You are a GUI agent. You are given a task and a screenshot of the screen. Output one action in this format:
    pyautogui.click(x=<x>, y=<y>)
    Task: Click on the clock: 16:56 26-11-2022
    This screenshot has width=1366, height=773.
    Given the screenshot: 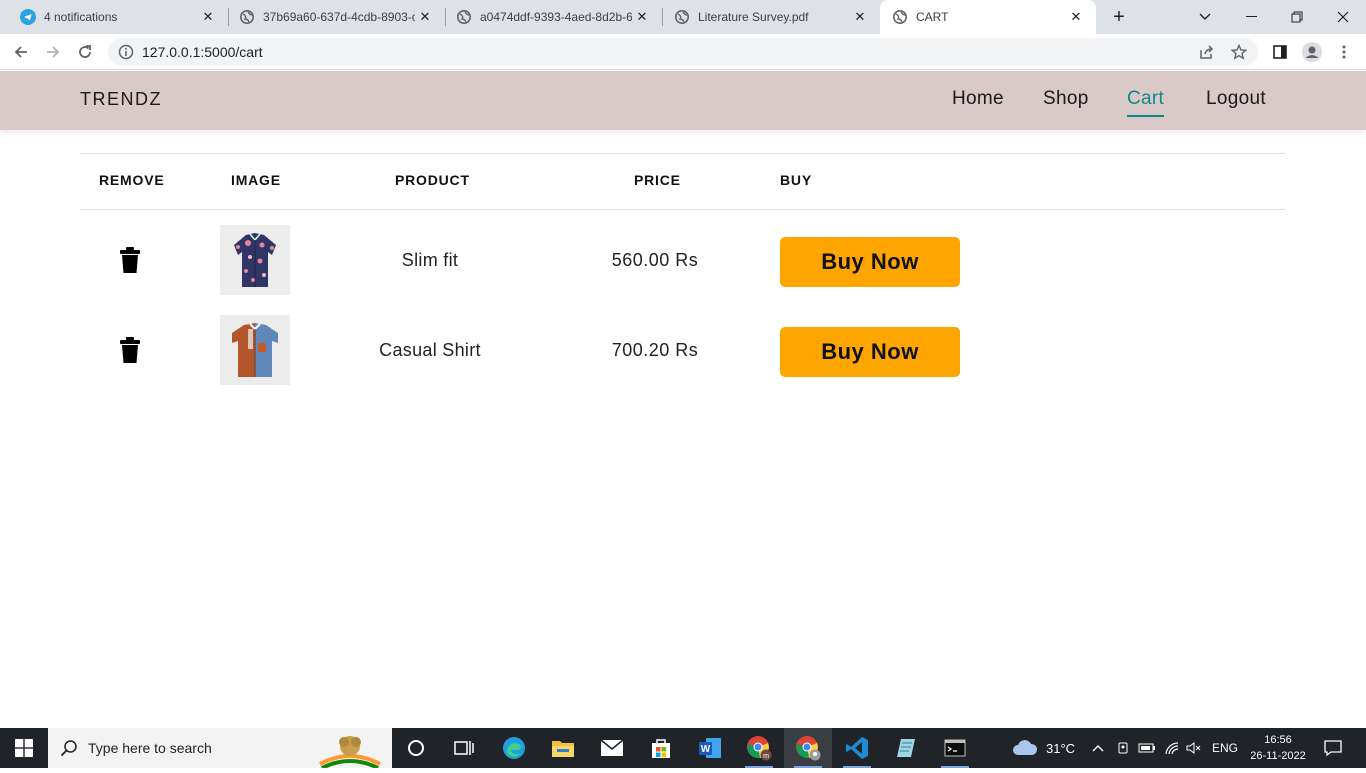 What is the action you would take?
    pyautogui.click(x=1278, y=748)
    